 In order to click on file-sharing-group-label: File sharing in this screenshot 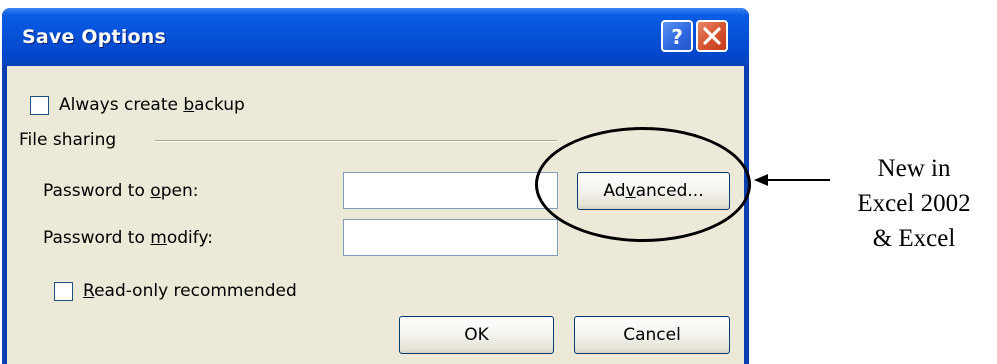, I will do `click(68, 140)`.